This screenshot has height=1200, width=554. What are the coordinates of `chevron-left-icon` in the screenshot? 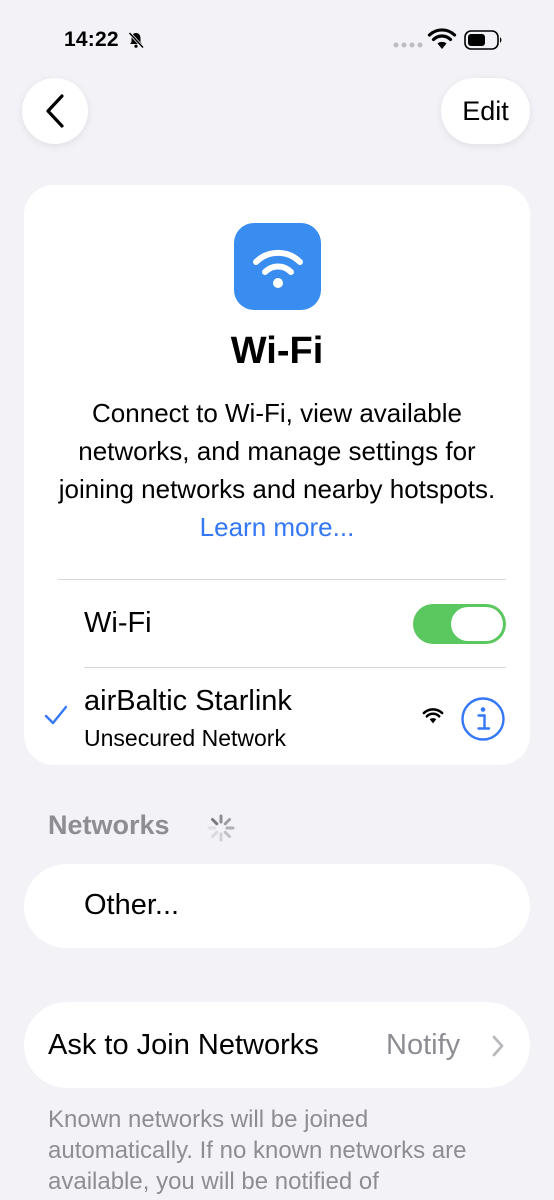 It's located at (55, 111).